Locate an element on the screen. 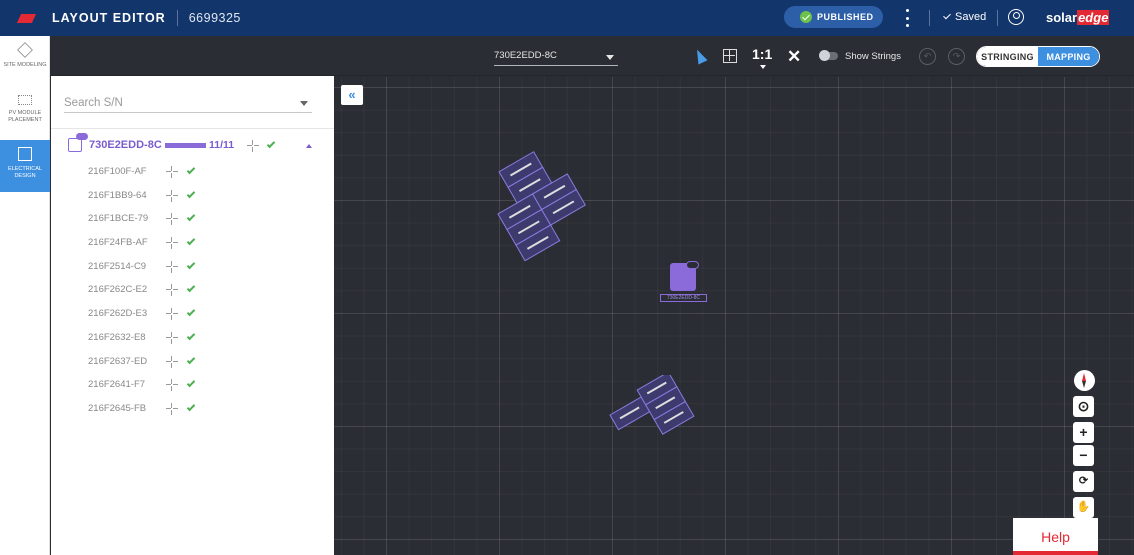 The width and height of the screenshot is (1134, 555). inverter-progress-bar is located at coordinates (185, 145).